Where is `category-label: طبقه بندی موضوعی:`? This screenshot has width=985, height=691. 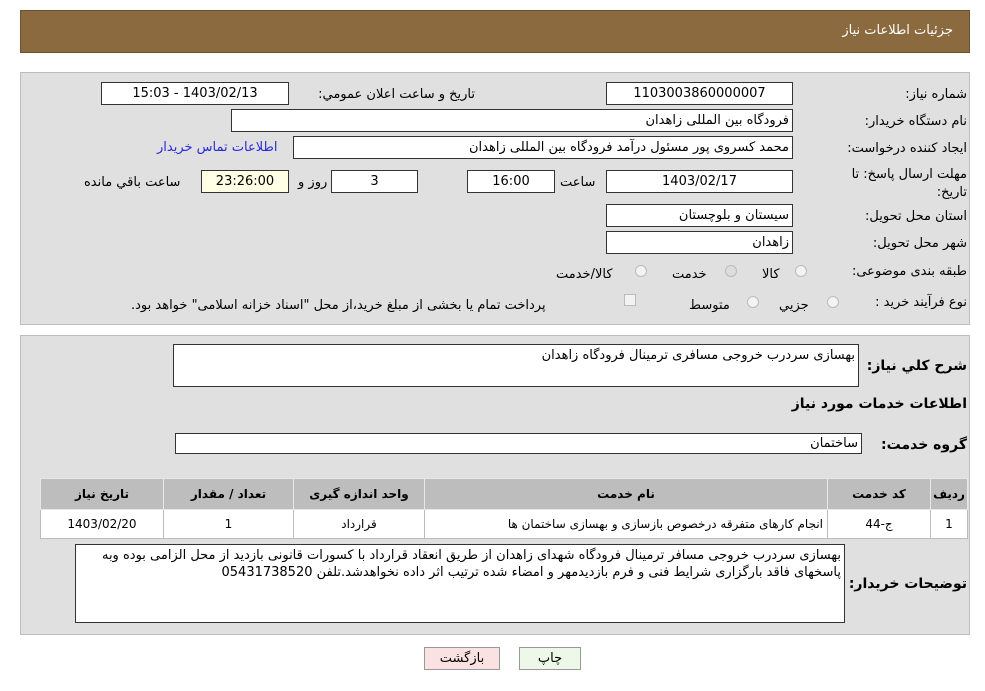 category-label: طبقه بندی موضوعی: is located at coordinates (909, 271).